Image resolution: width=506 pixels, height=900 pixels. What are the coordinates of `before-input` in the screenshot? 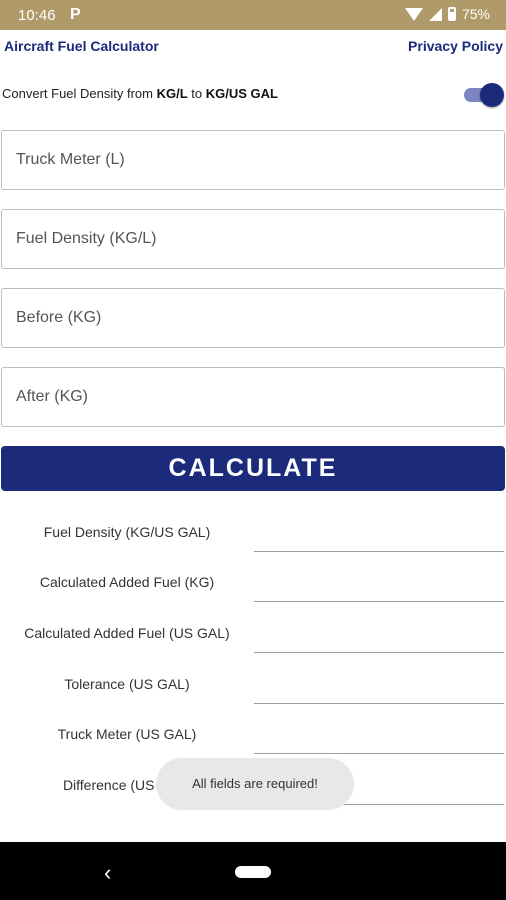 It's located at (253, 318).